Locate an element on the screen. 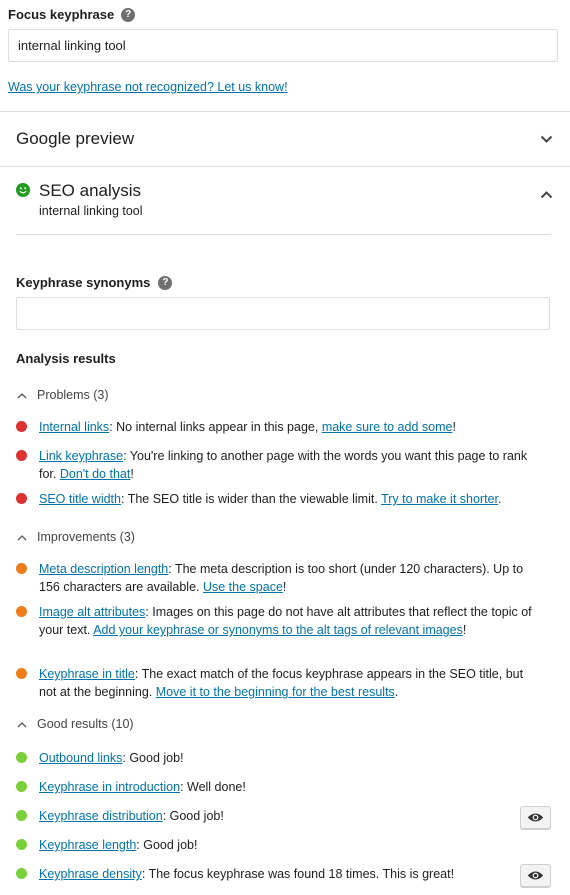 The width and height of the screenshot is (570, 895). google-preview-title: Google preview is located at coordinates (75, 138).